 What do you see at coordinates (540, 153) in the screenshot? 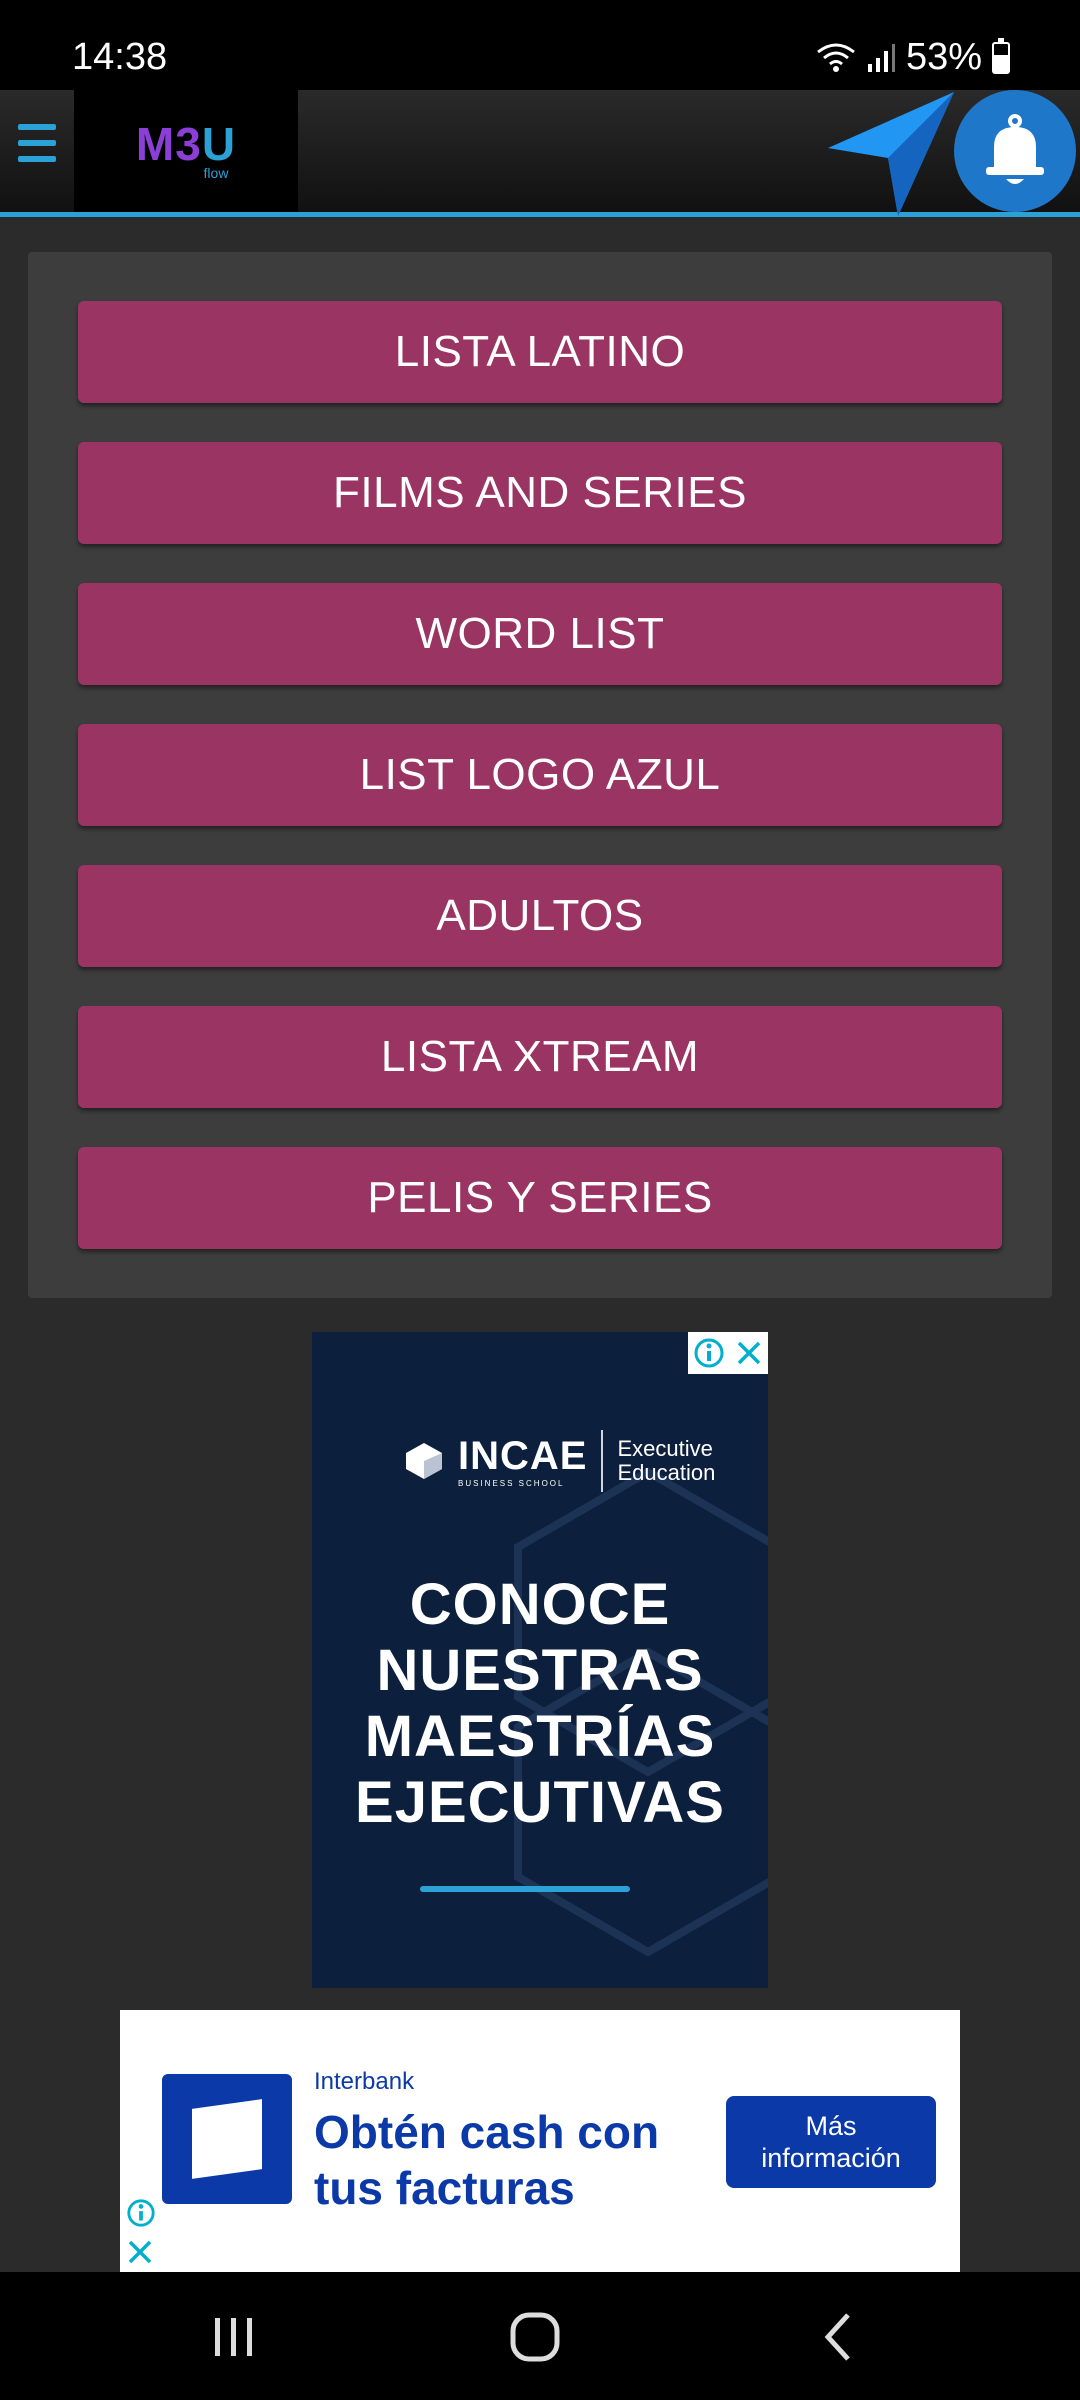
I see `app-header: M3U flow` at bounding box center [540, 153].